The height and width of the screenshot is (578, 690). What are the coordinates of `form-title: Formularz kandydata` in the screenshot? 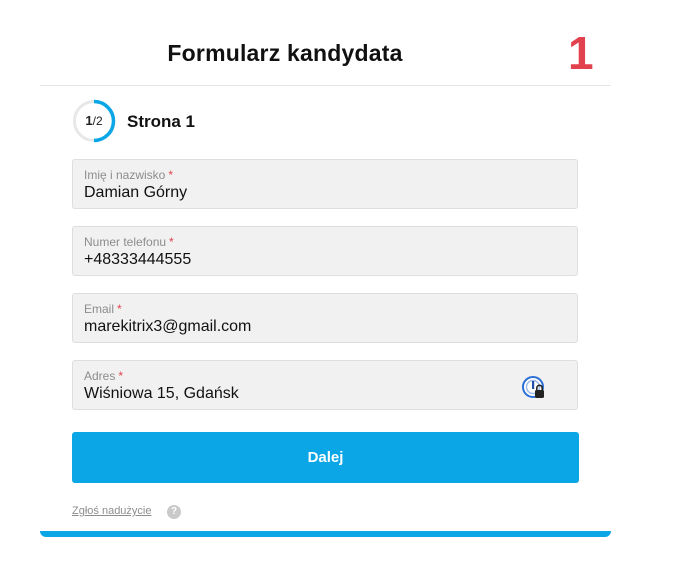 It's located at (285, 53).